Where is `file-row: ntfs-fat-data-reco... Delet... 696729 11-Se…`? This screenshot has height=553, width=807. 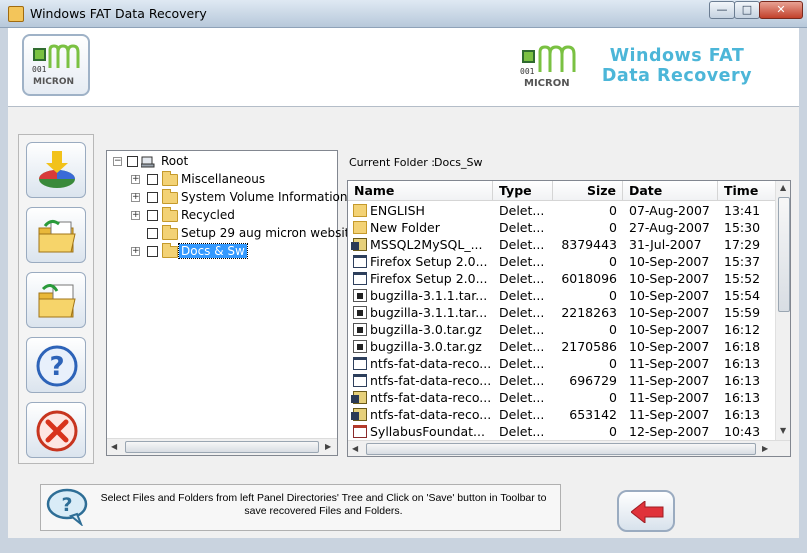
file-row: ntfs-fat-data-reco... Delet... 696729 11-Se… is located at coordinates (562, 380).